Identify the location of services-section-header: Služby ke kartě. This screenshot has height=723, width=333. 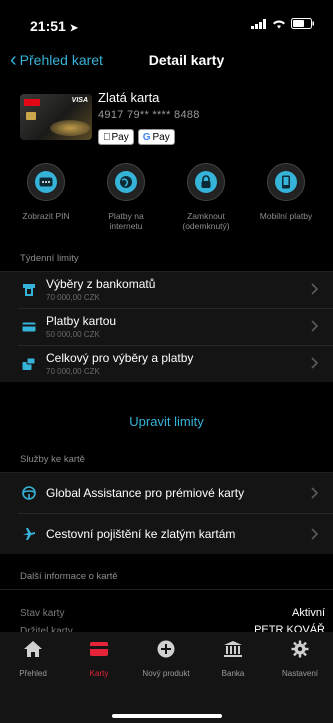
(52, 459).